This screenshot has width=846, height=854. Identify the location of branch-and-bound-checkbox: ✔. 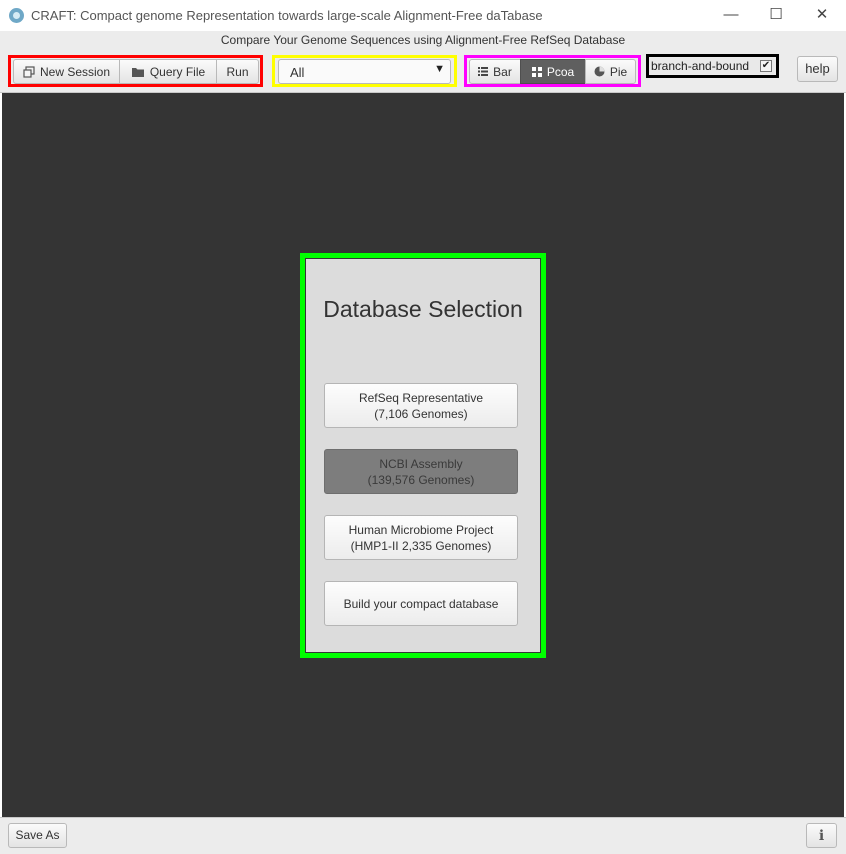
(766, 66).